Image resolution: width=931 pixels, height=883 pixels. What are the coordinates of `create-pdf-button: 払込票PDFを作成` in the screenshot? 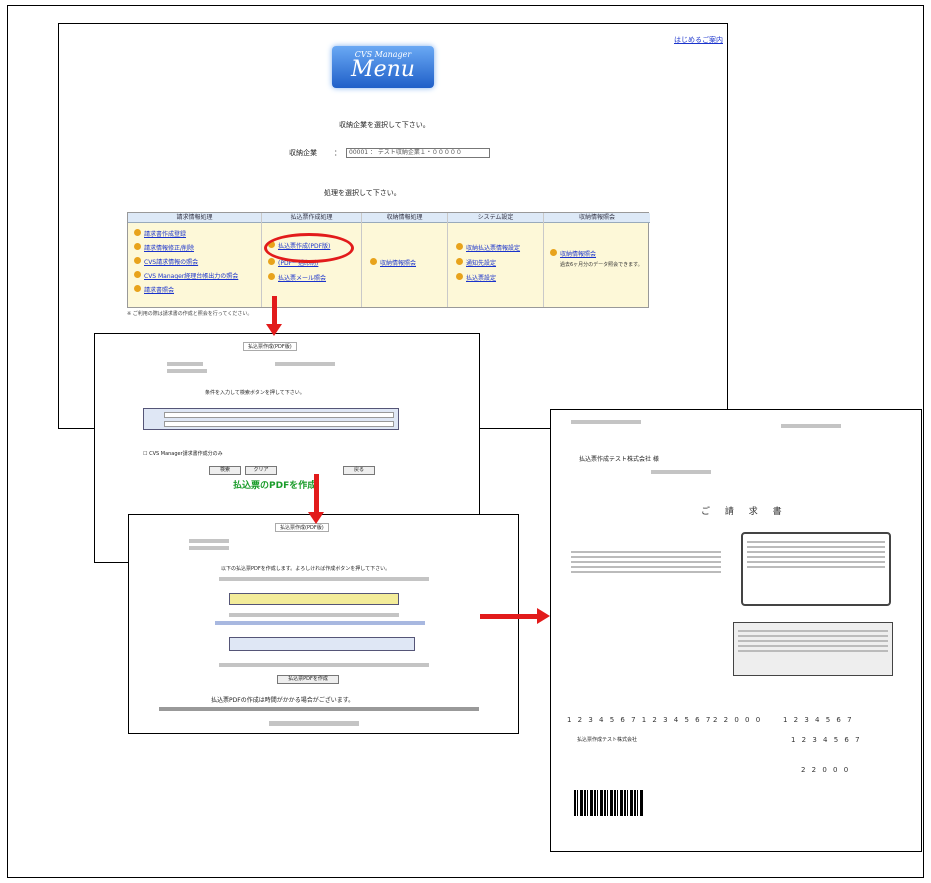 It's located at (308, 679).